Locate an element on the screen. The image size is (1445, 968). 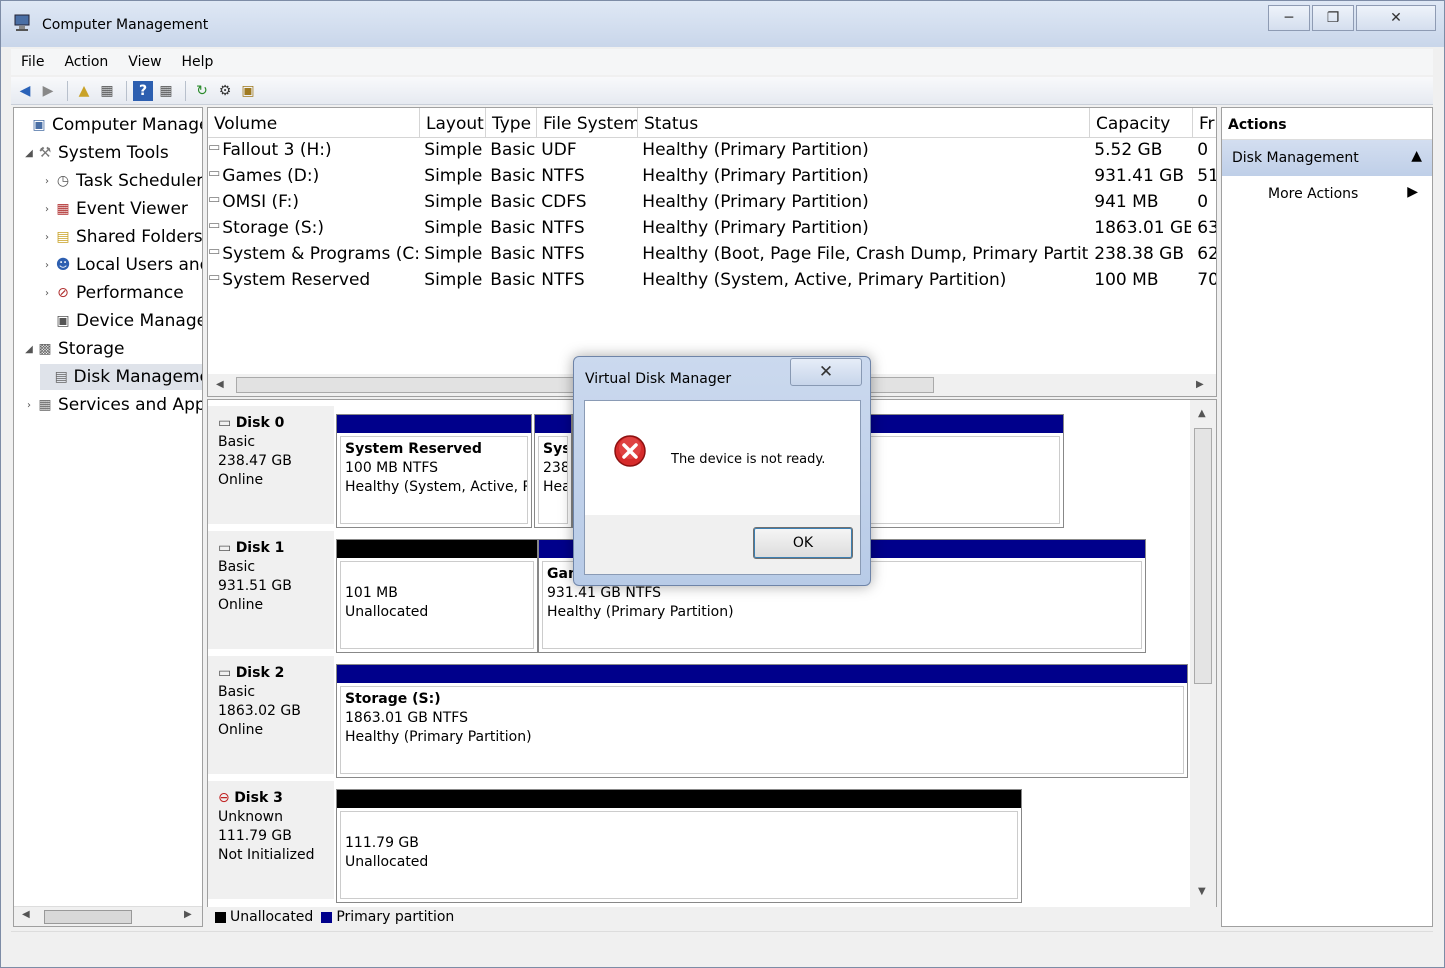
legend-primary-label: Primary partition is located at coordinates (395, 917).